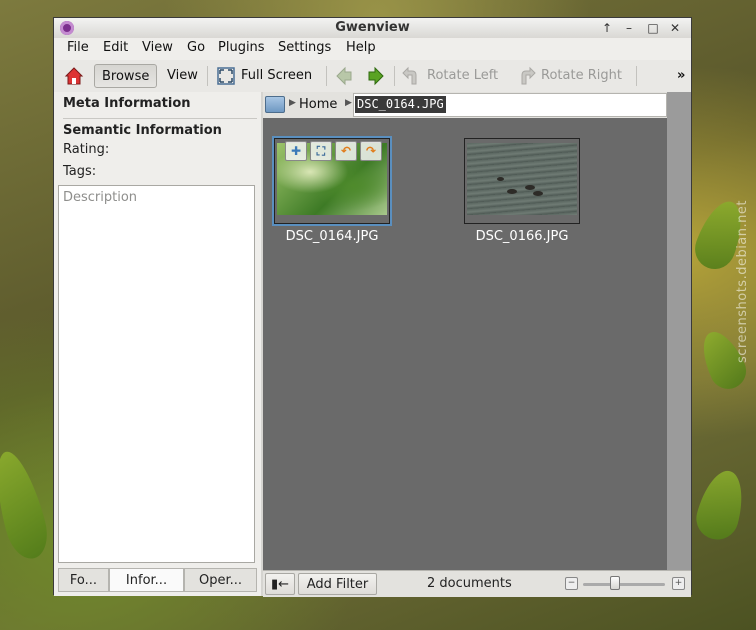 Image resolution: width=756 pixels, height=630 pixels. Describe the element at coordinates (653, 28) in the screenshot. I see `maximize-icon: □` at that location.